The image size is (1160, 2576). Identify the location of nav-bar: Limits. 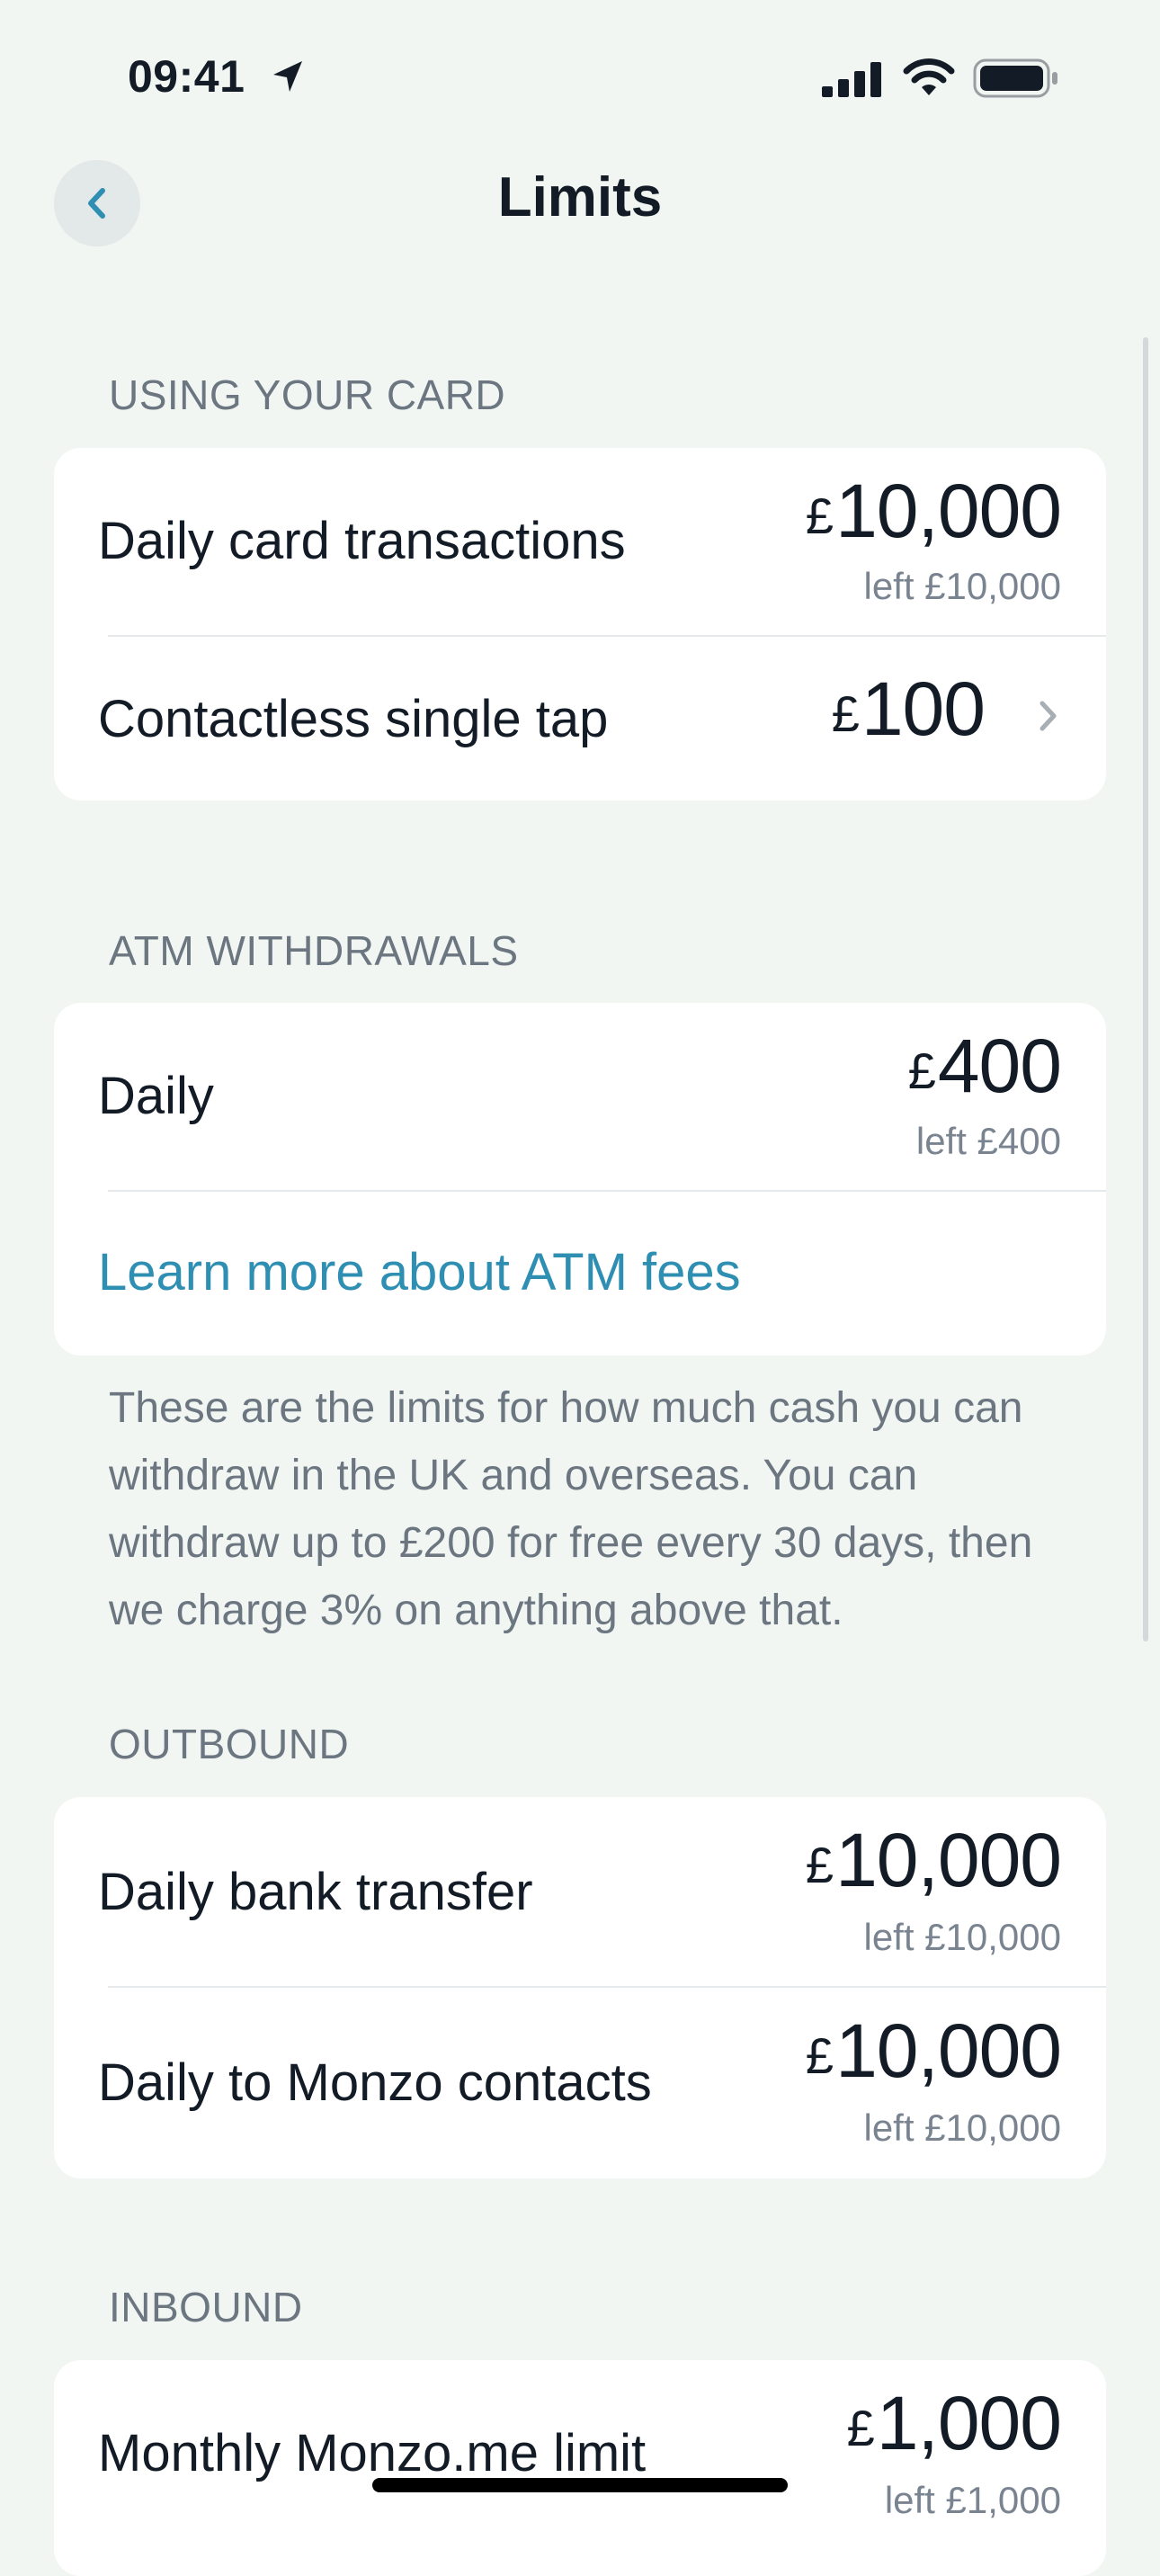
(580, 202).